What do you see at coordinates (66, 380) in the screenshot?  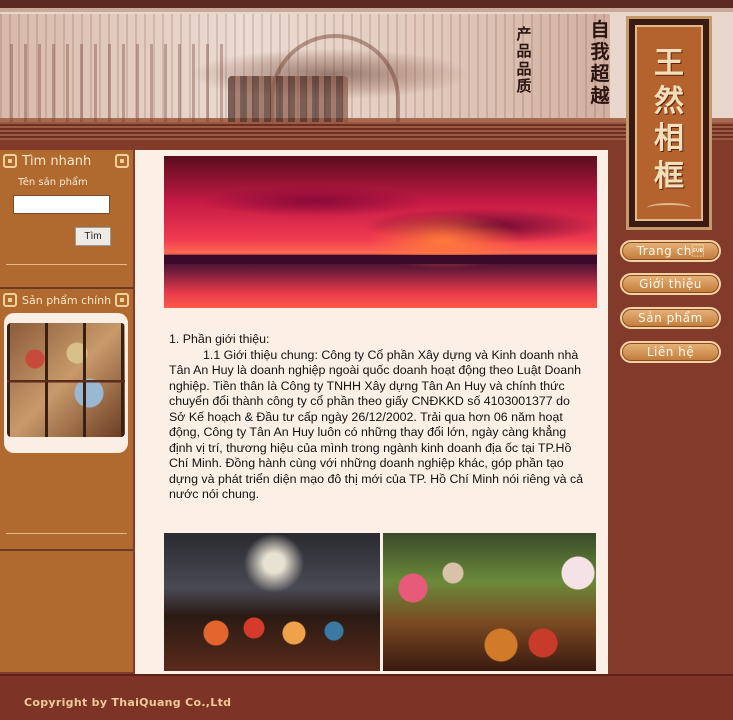 I see `featured-product-image` at bounding box center [66, 380].